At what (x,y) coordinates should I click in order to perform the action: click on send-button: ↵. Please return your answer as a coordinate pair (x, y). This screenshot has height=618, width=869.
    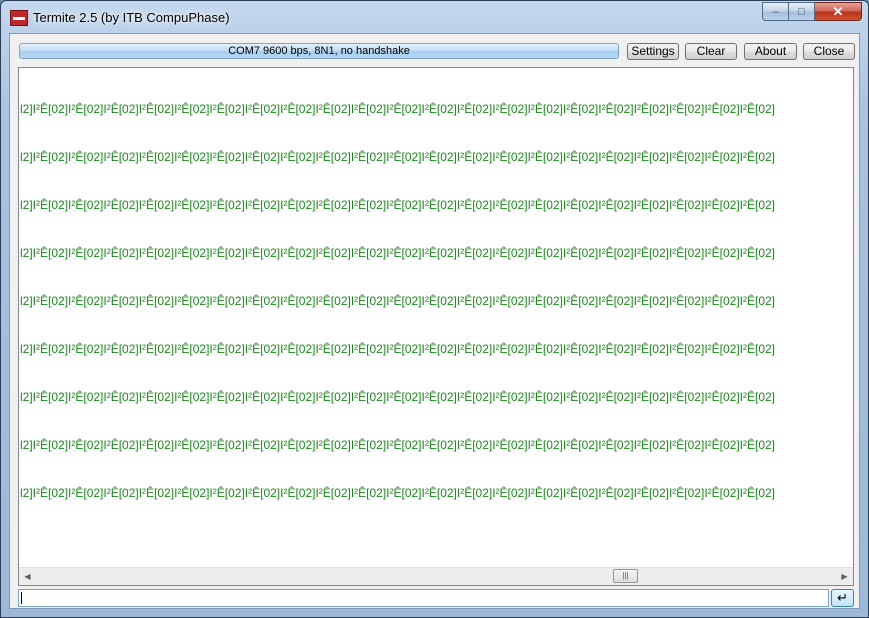
    Looking at the image, I should click on (842, 598).